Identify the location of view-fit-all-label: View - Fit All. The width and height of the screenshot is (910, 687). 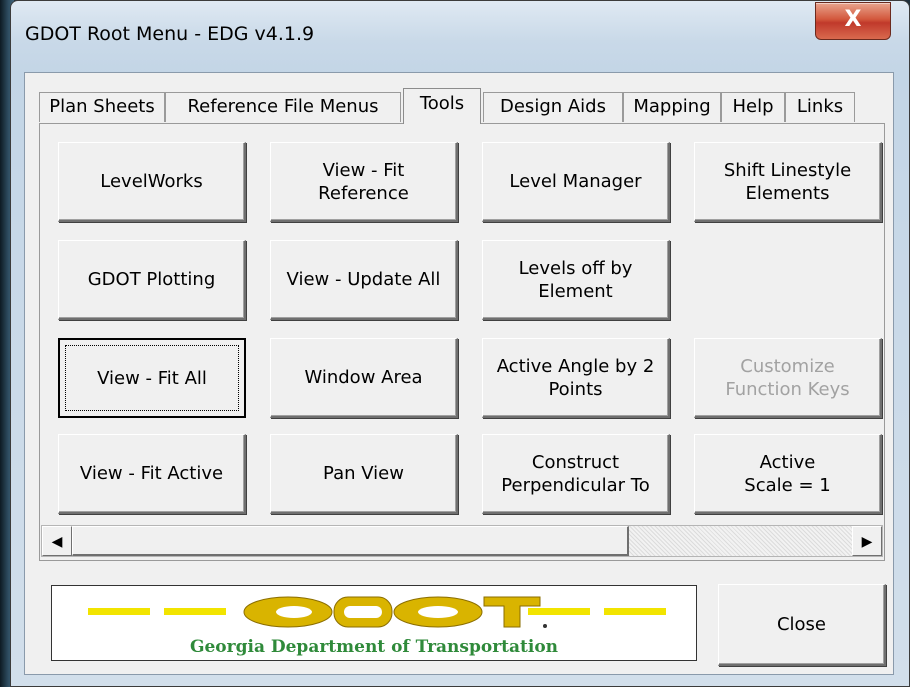
(152, 378).